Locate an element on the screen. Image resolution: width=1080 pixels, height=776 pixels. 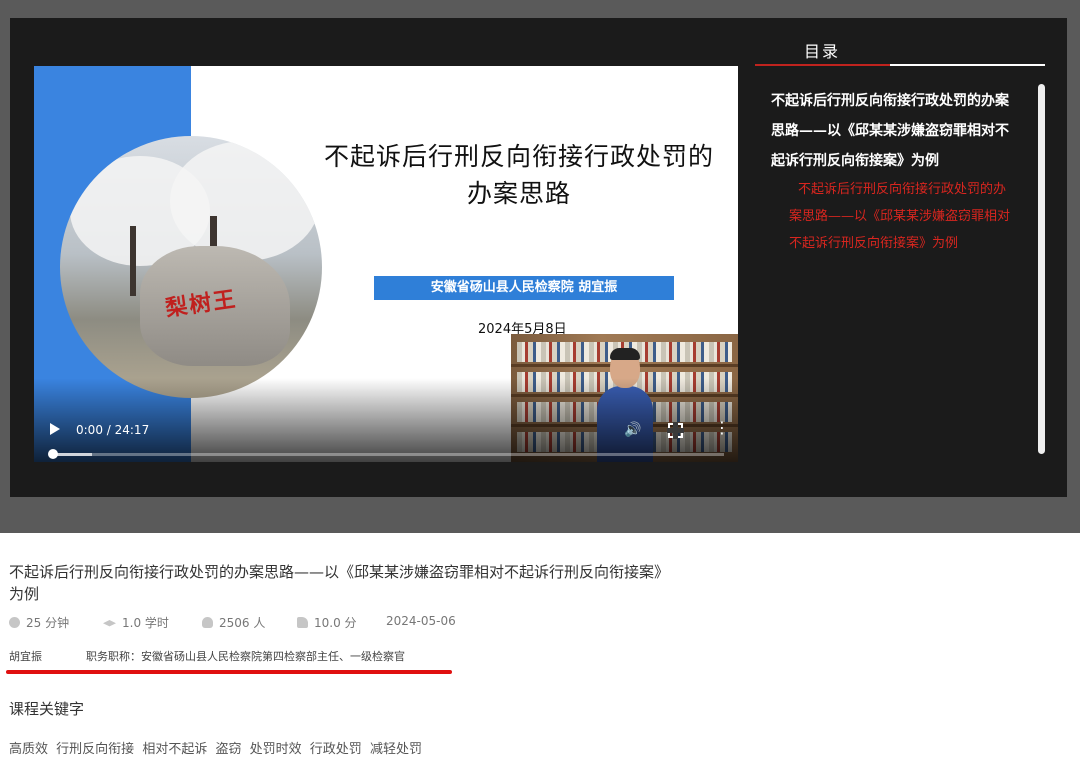
meta-rating-text: 10.0 分 is located at coordinates (335, 623).